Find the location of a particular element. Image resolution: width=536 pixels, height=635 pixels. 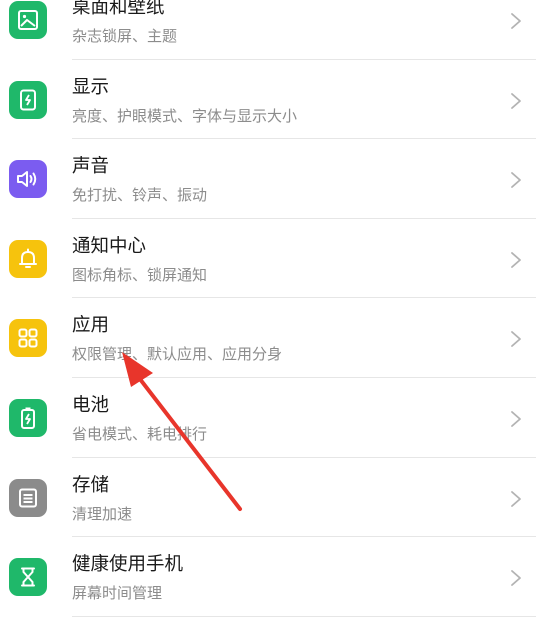

item-title: 电池 is located at coordinates (91, 405).